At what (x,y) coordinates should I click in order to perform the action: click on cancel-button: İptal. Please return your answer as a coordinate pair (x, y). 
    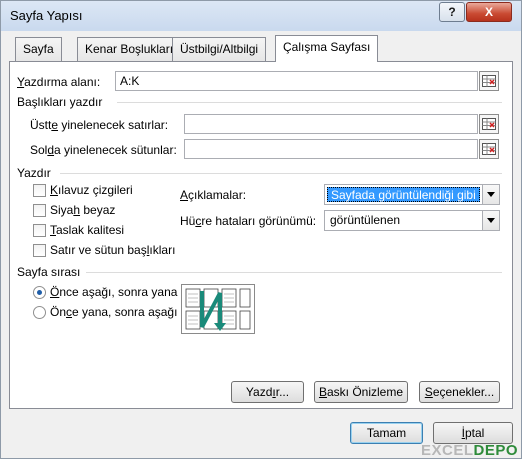
    Looking at the image, I should click on (473, 433).